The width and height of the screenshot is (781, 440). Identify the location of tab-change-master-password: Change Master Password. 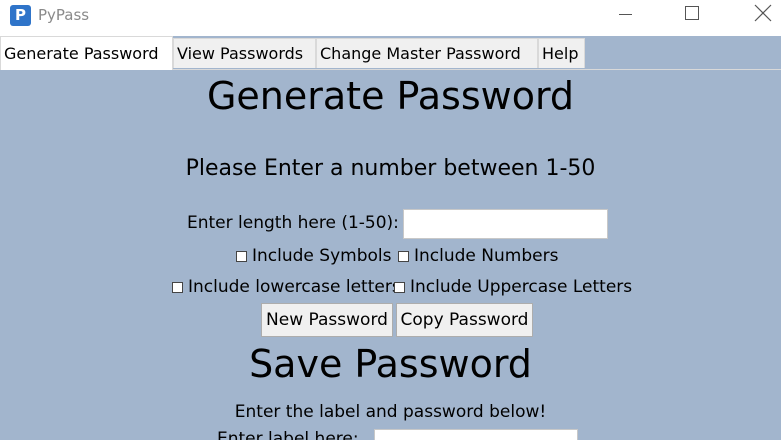
(427, 53).